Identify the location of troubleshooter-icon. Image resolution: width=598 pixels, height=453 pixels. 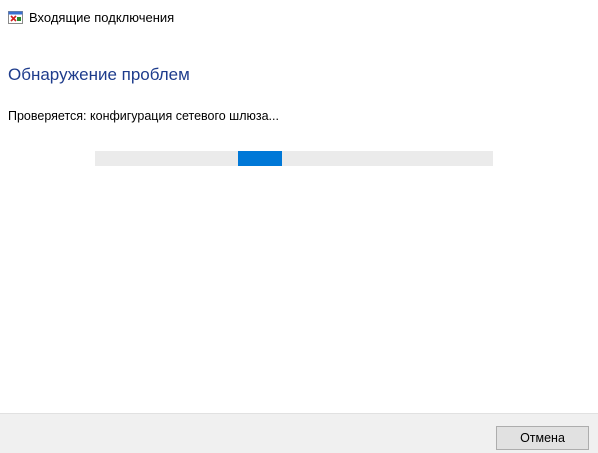
(15, 17).